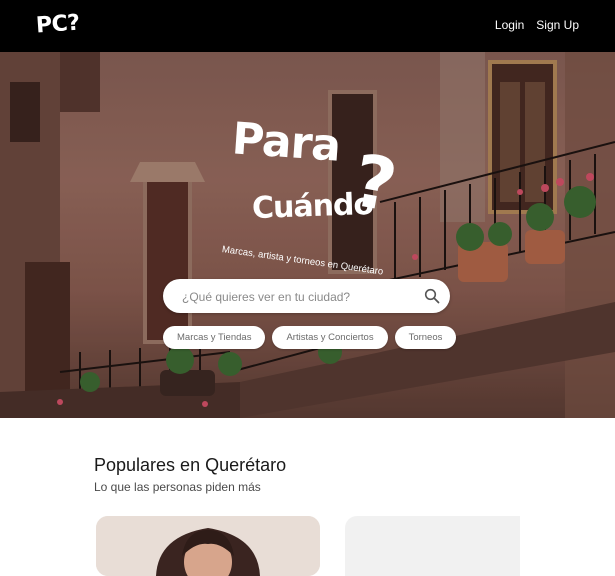 The image size is (615, 576). I want to click on popular-card-placeholder, so click(432, 546).